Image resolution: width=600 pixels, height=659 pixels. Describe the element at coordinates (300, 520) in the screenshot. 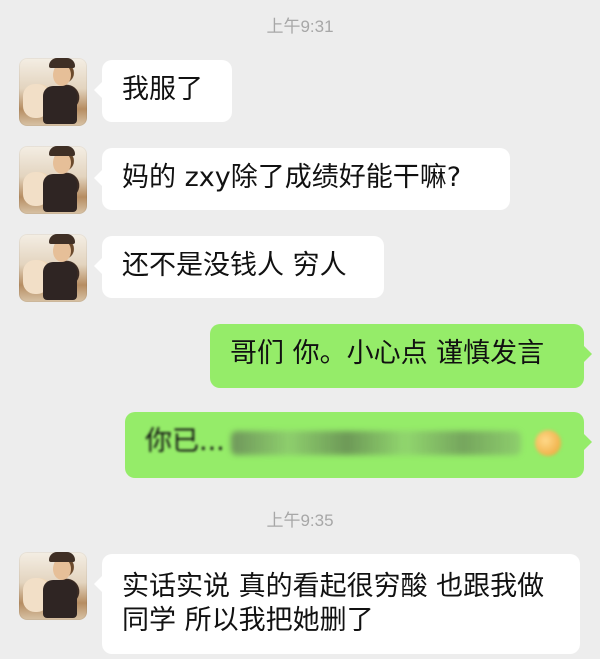

I see `timestamp: 上午9:35` at that location.